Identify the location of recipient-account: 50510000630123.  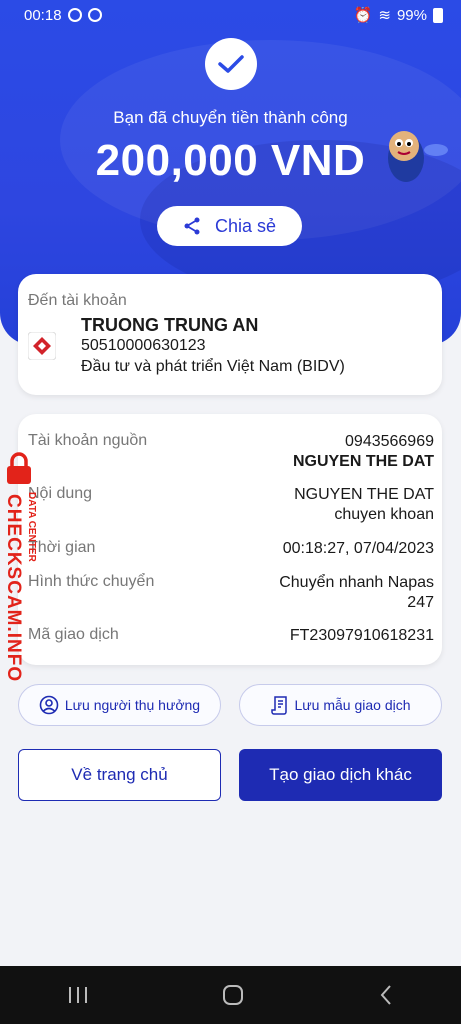
(143, 345).